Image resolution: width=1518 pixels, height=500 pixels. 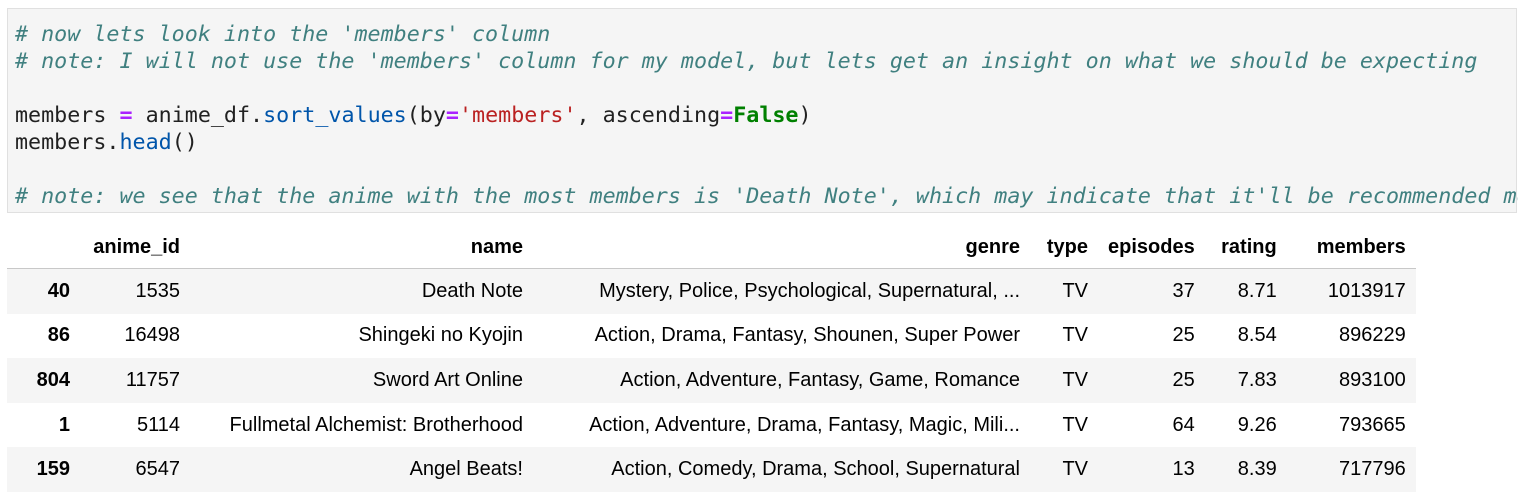 I want to click on cell-rating: 8.39, so click(x=1257, y=469).